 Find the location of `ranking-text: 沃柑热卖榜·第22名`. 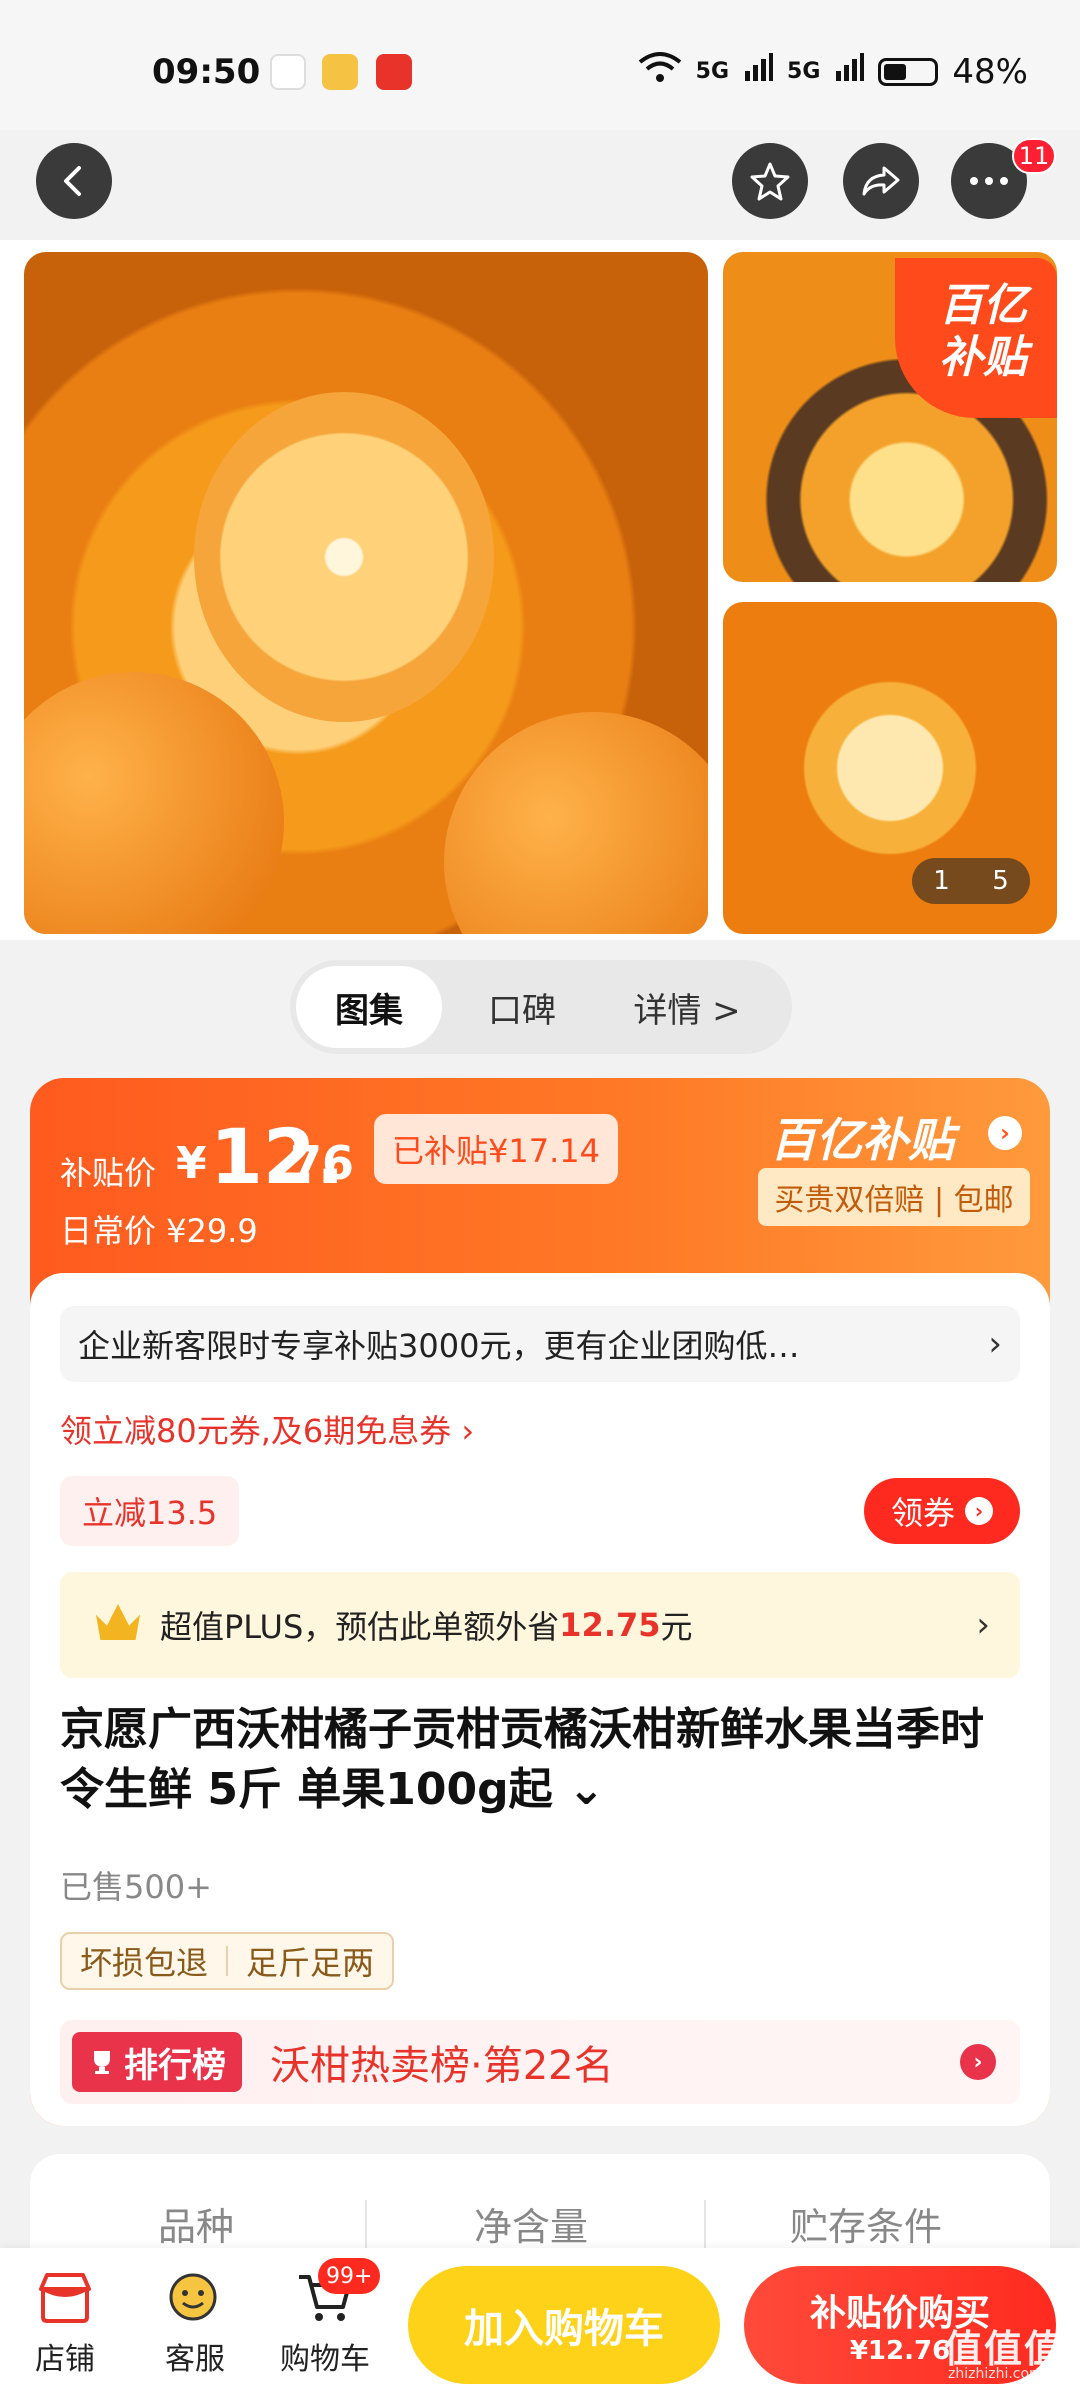

ranking-text: 沃柑热卖榜·第22名 is located at coordinates (442, 2066).